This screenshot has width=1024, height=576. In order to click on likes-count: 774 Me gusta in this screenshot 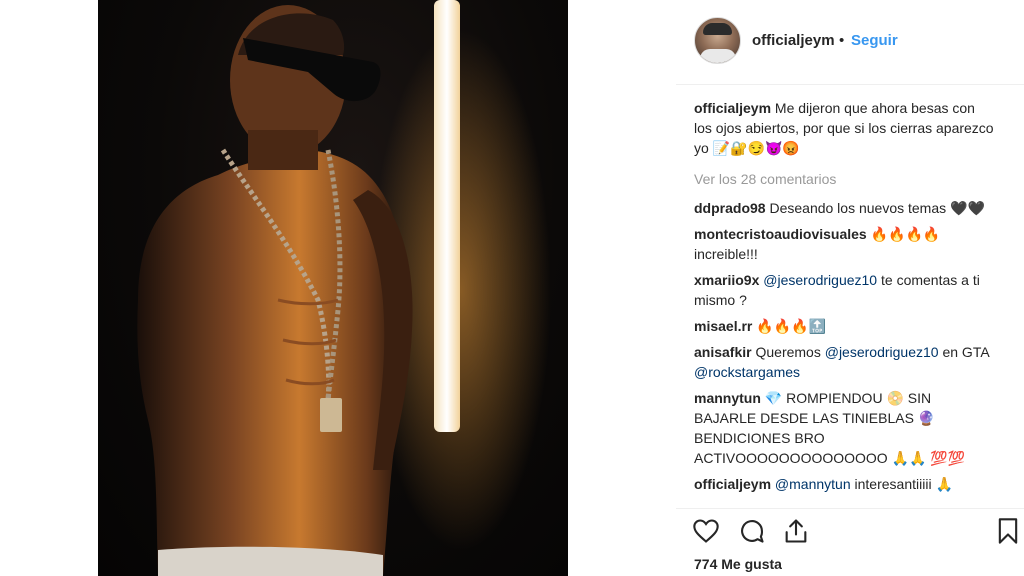, I will do `click(738, 564)`.